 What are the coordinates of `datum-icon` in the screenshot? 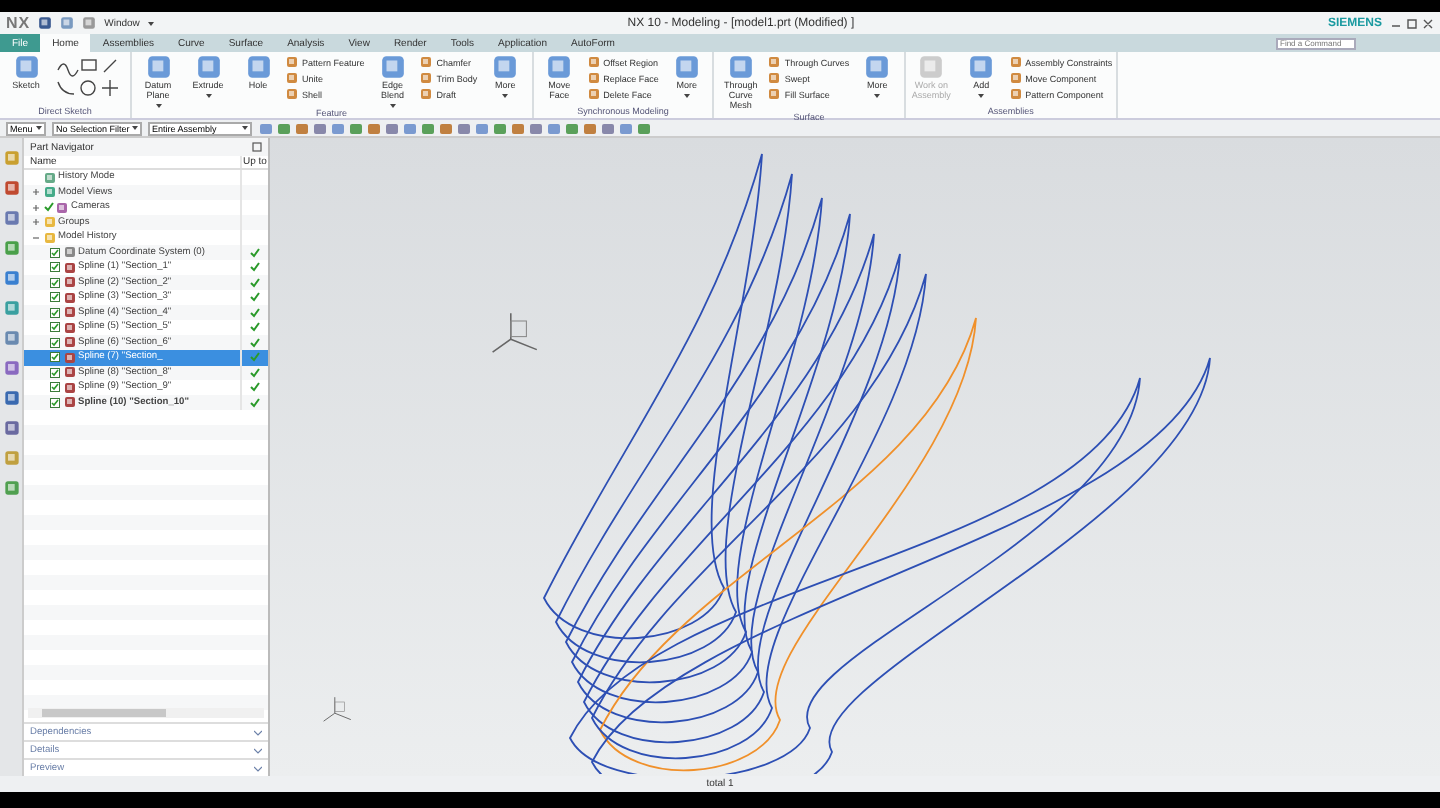 It's located at (69, 252).